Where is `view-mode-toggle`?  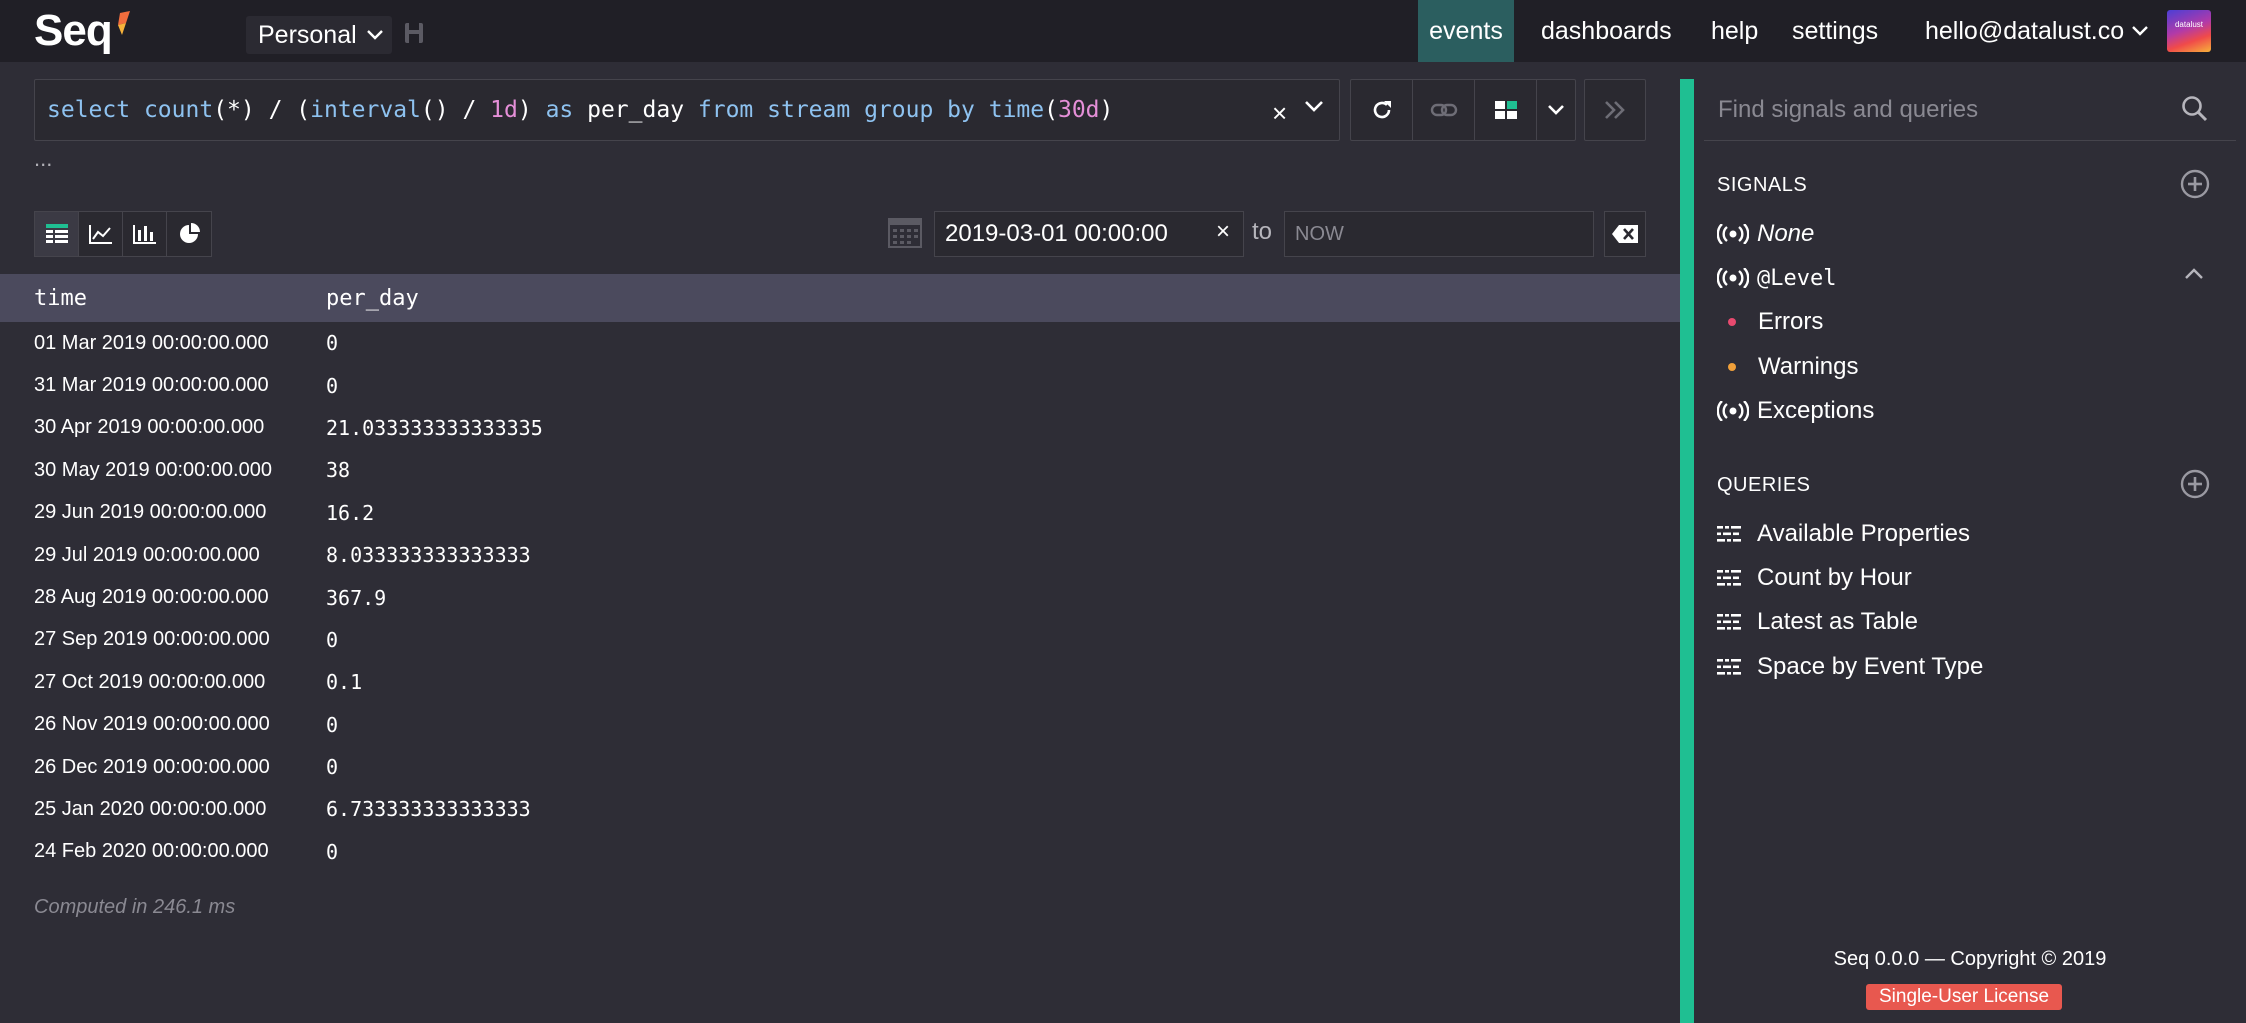
view-mode-toggle is located at coordinates (123, 234).